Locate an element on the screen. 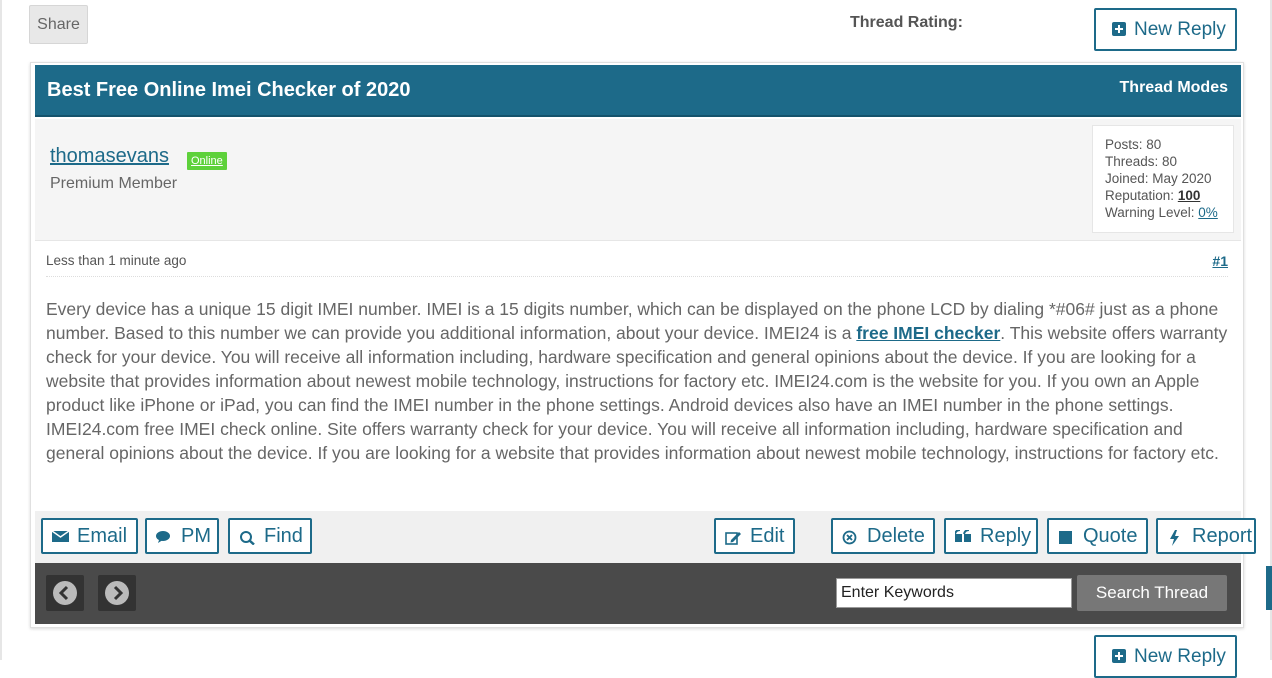 This screenshot has height=678, width=1272. previous-thread-button is located at coordinates (65, 593).